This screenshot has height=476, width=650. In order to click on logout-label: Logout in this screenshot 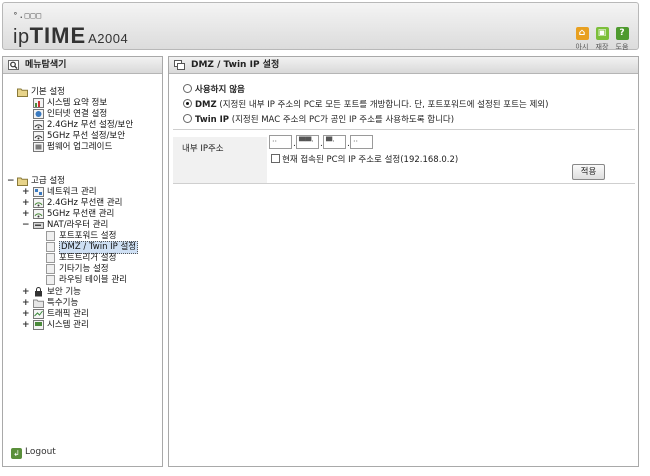, I will do `click(40, 452)`.